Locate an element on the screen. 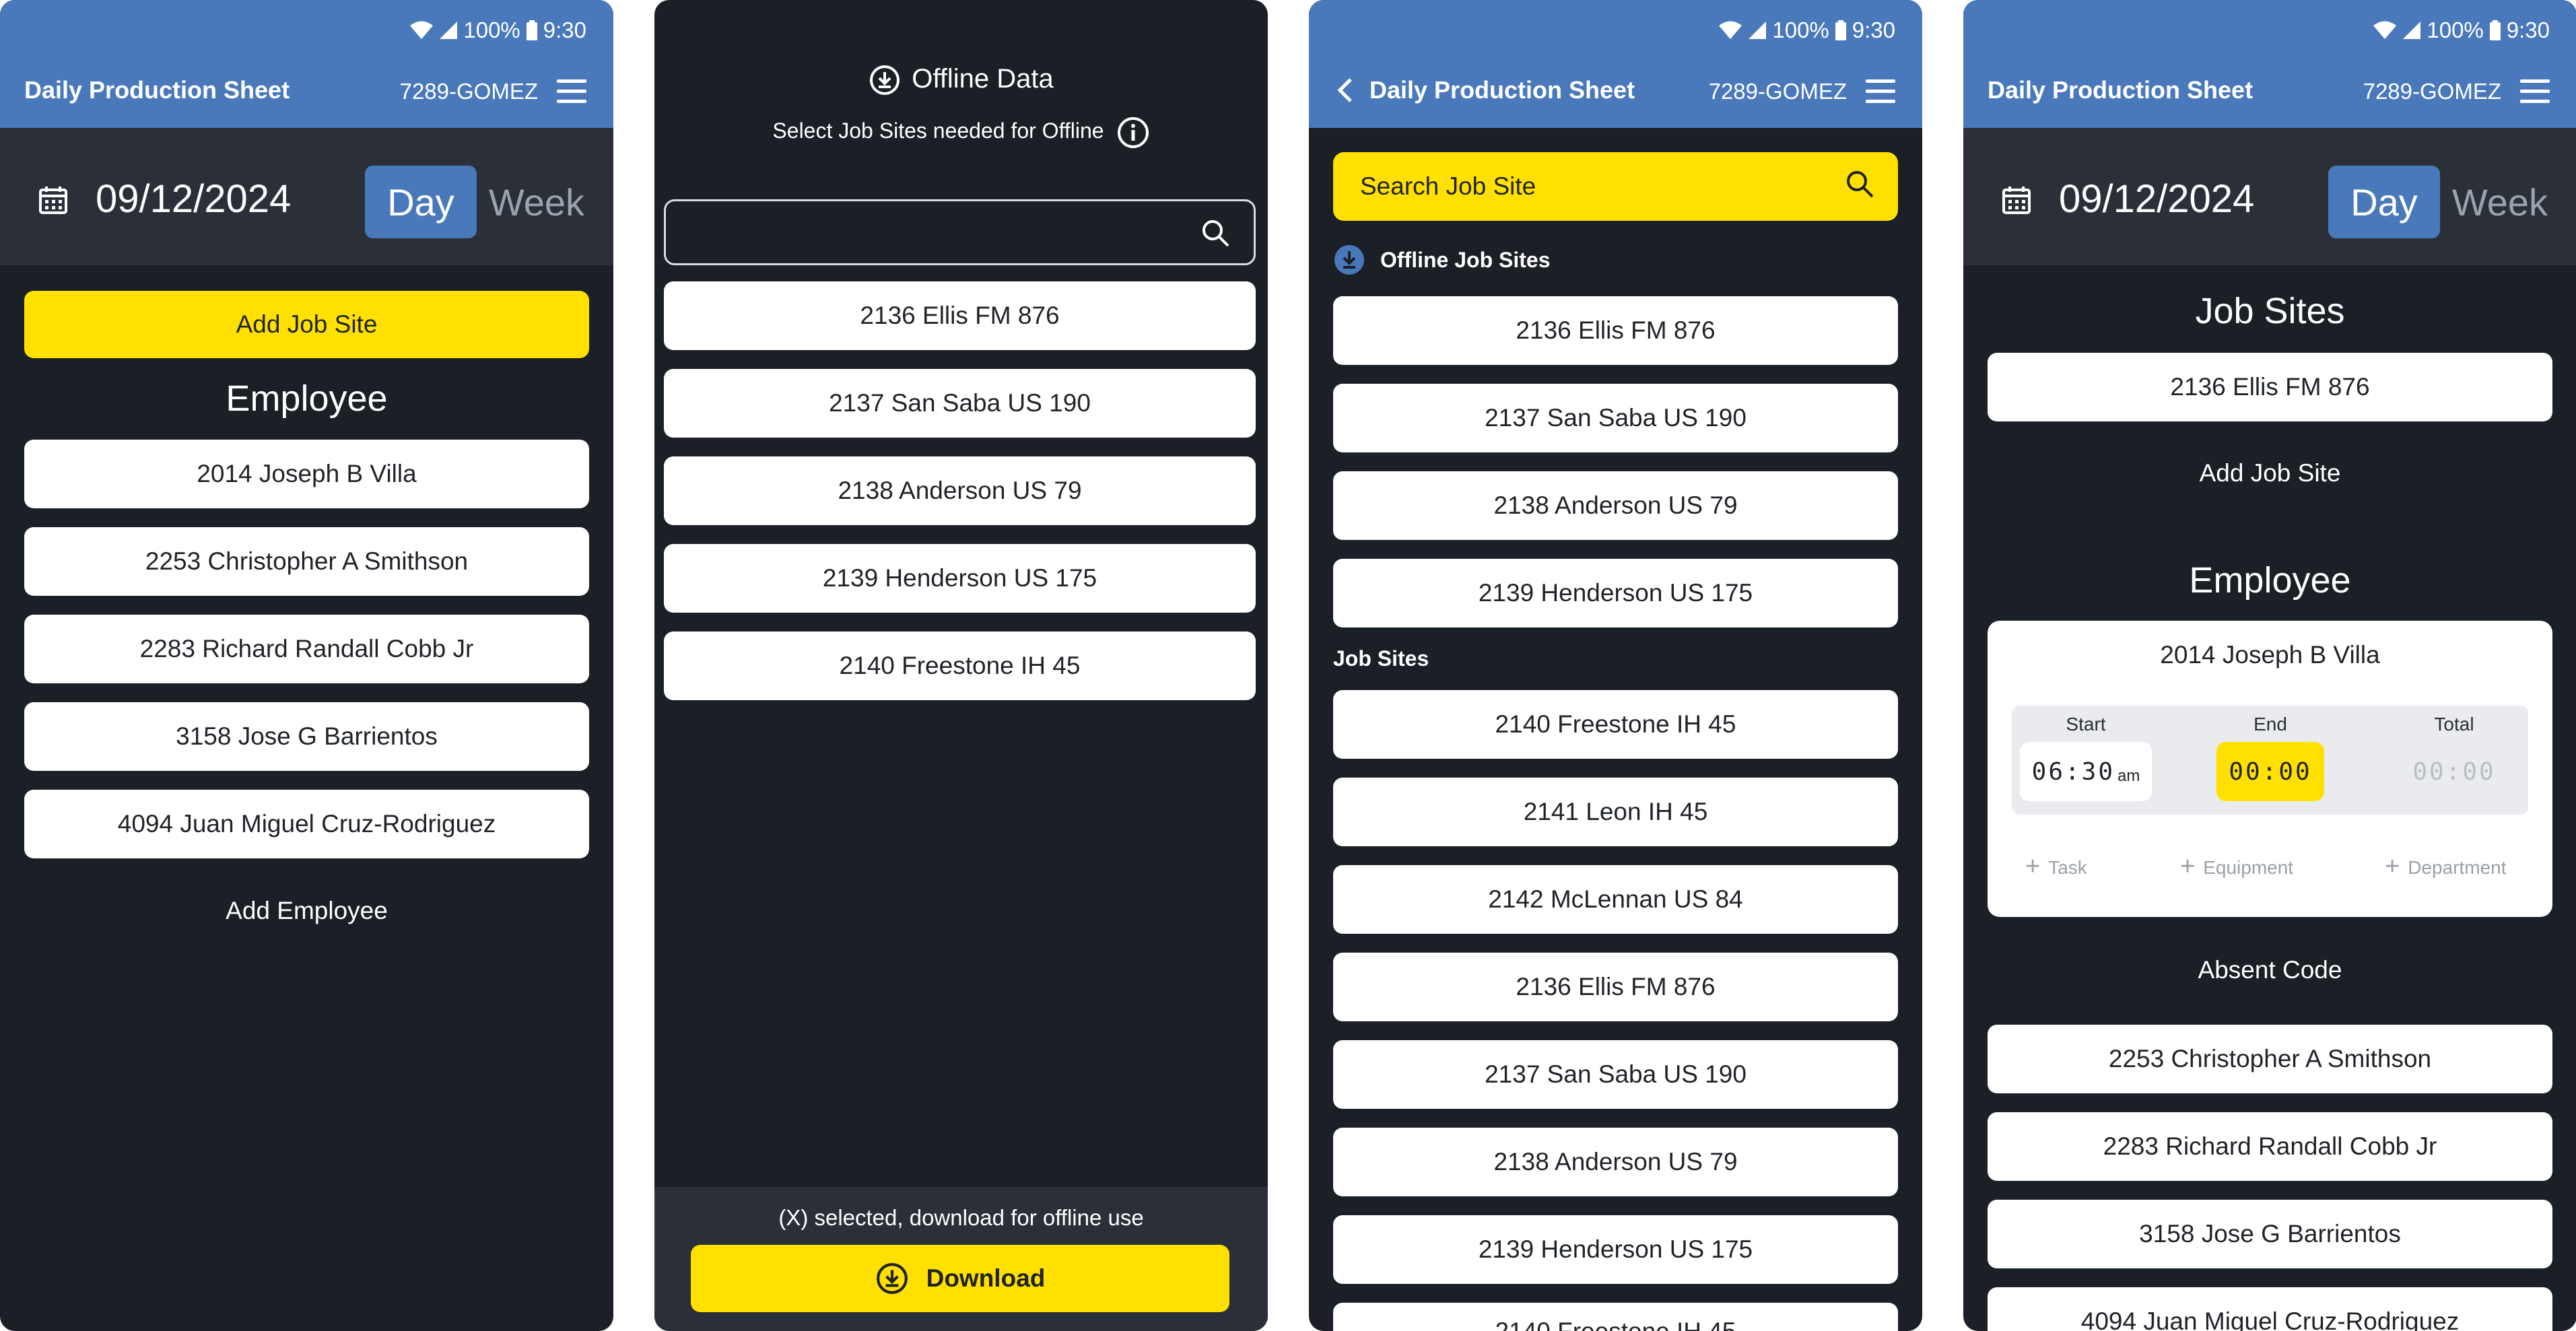 The height and width of the screenshot is (1331, 2576). offline-job-sites-heading: Offline Job Sites is located at coordinates (1441, 260).